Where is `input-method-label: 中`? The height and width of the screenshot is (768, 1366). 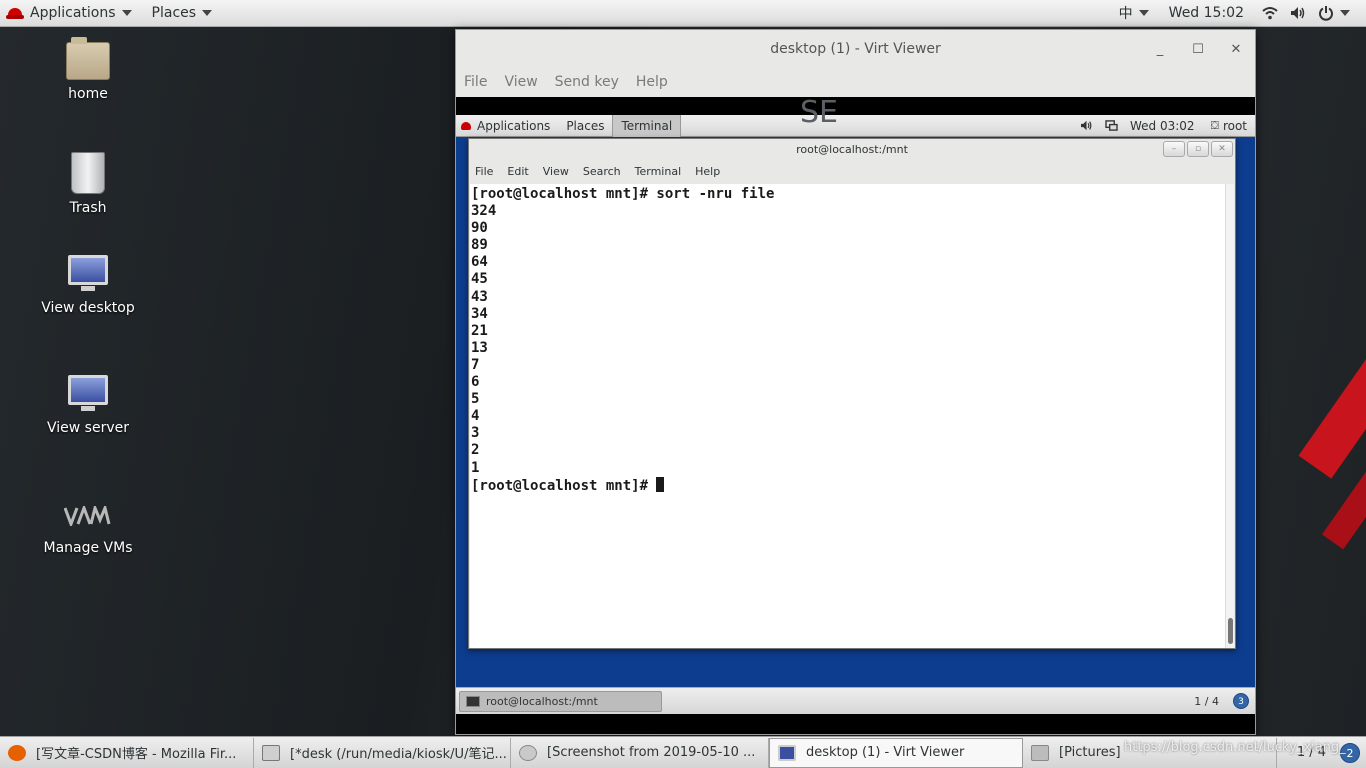 input-method-label: 中 is located at coordinates (1125, 14).